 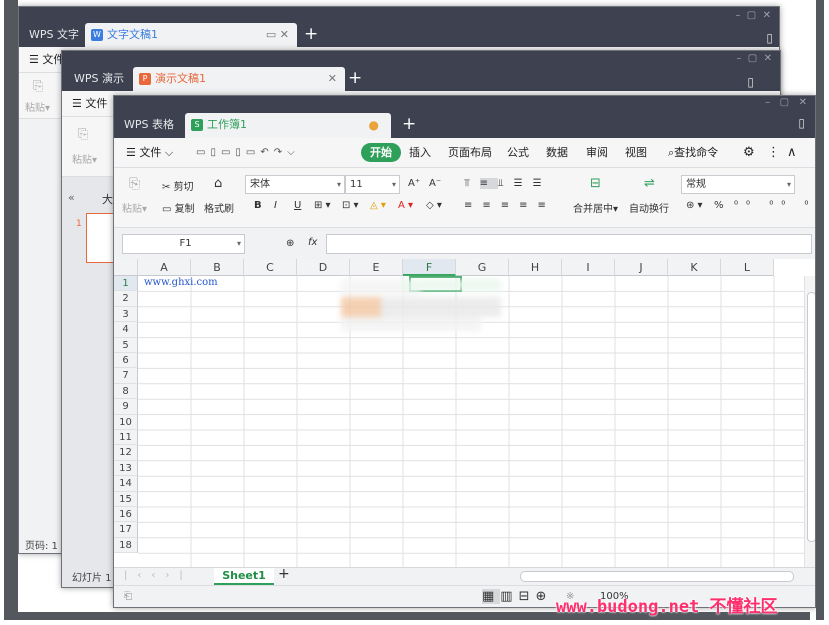 I want to click on row-header-4: 4, so click(x=126, y=330).